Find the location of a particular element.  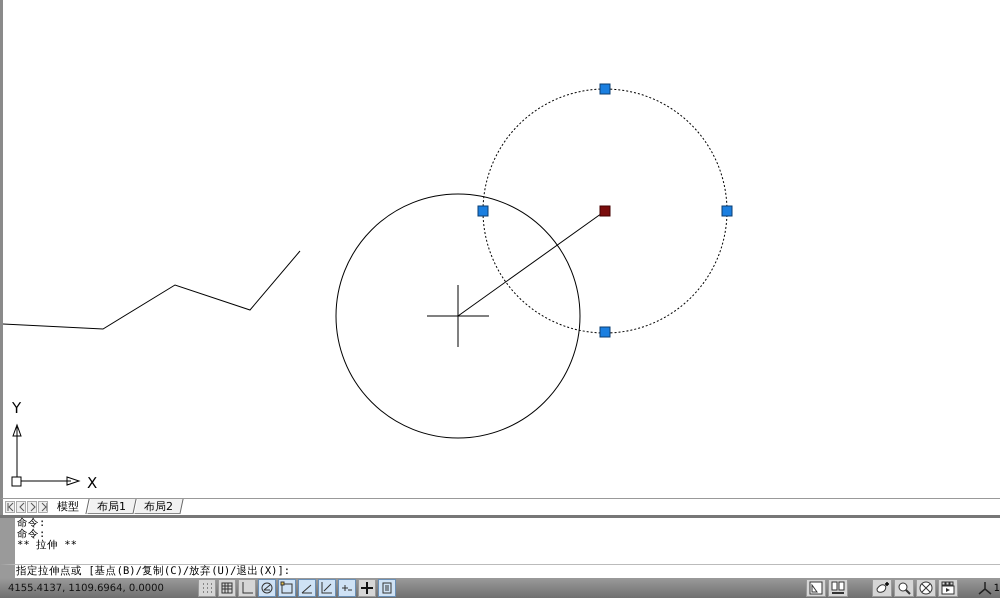

layout-tab: 模型 is located at coordinates (68, 506).